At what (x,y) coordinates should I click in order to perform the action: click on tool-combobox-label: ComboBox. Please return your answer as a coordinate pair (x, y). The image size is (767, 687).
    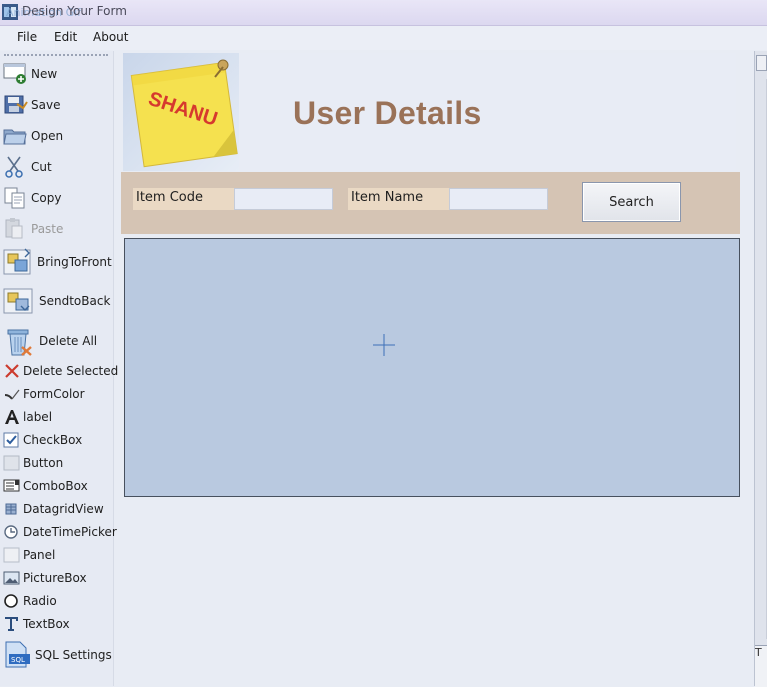
    Looking at the image, I should click on (55, 486).